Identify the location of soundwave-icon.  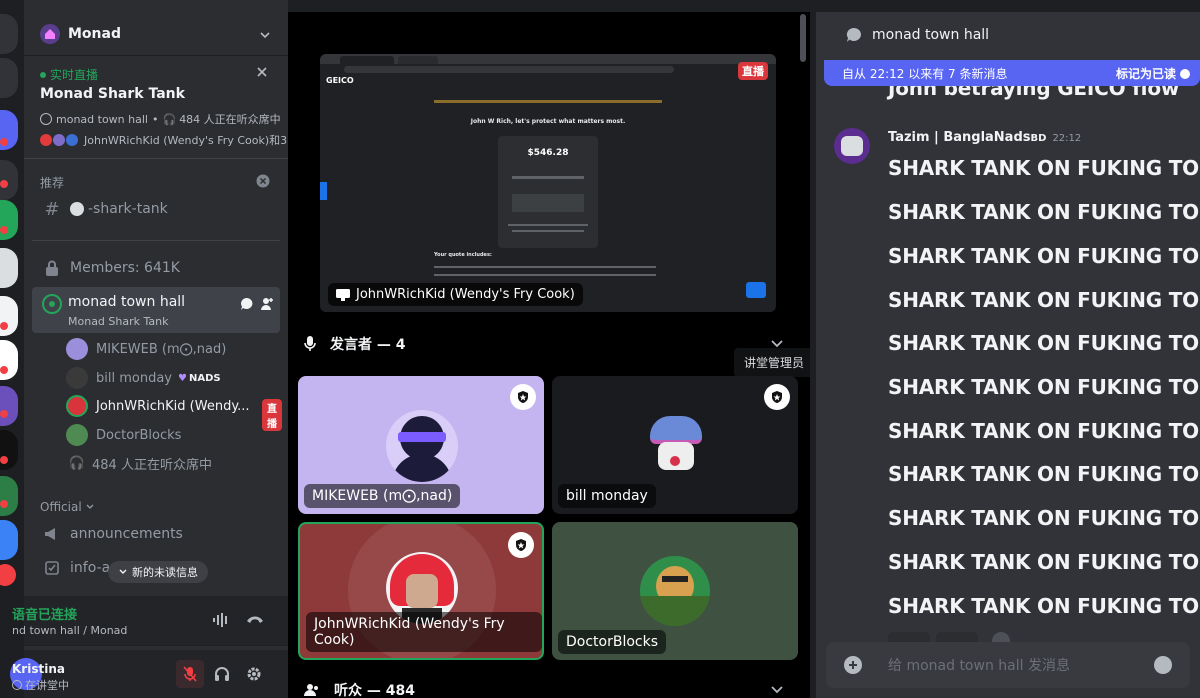
(221, 620).